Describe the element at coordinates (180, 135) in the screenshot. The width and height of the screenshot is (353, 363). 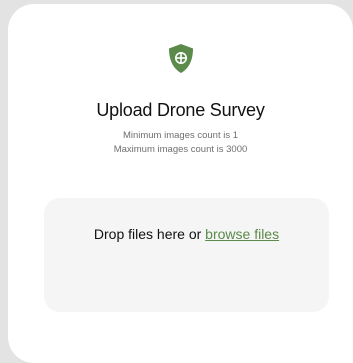
I see `min-images-text: Minimum images count is 1` at that location.